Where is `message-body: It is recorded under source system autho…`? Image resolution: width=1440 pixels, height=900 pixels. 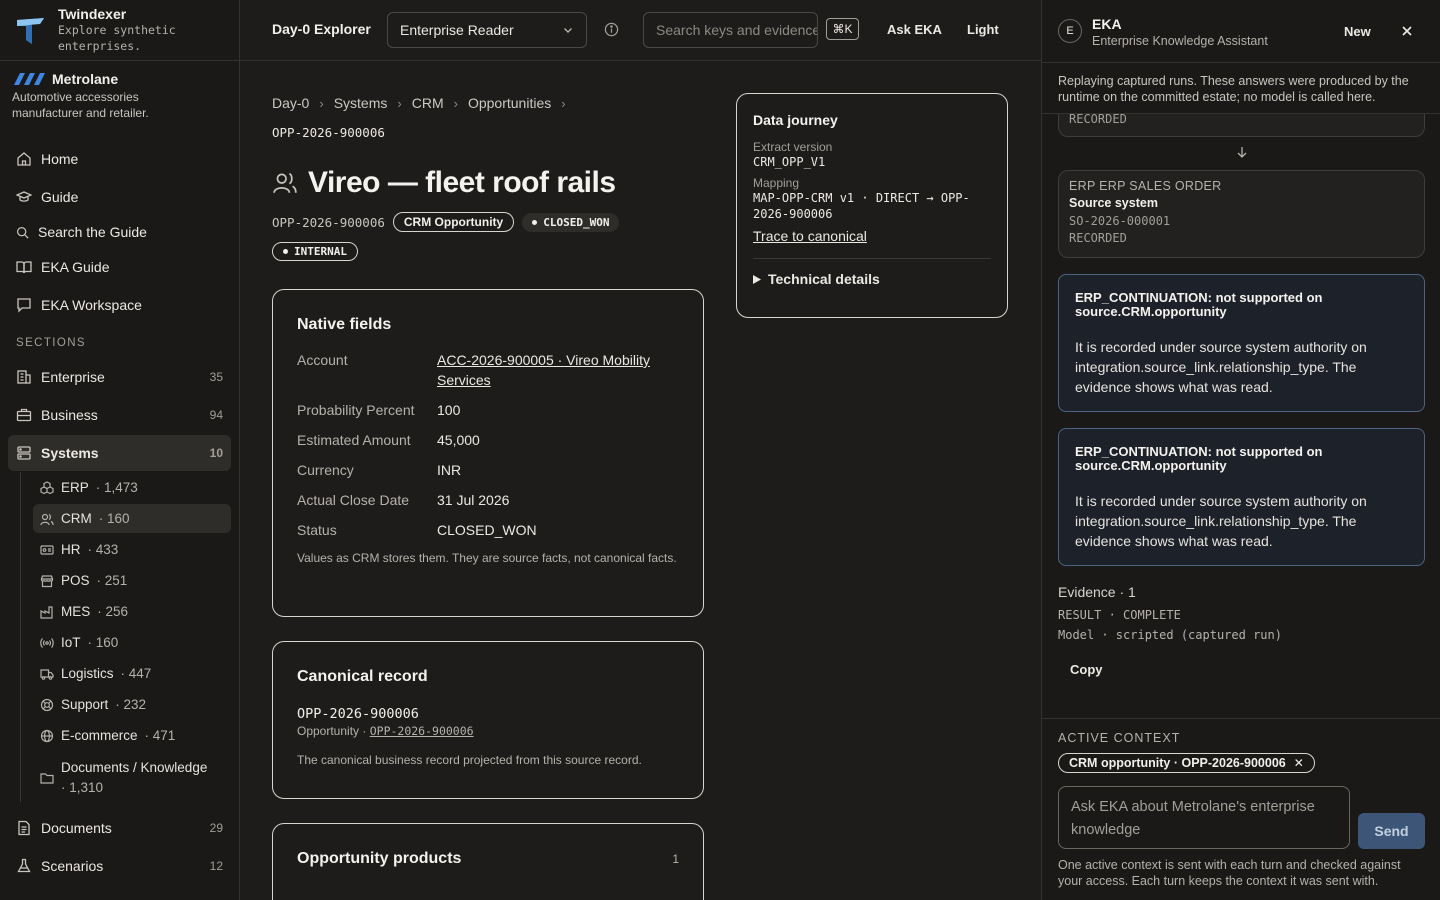
message-body: It is recorded under source system autho… is located at coordinates (1221, 521).